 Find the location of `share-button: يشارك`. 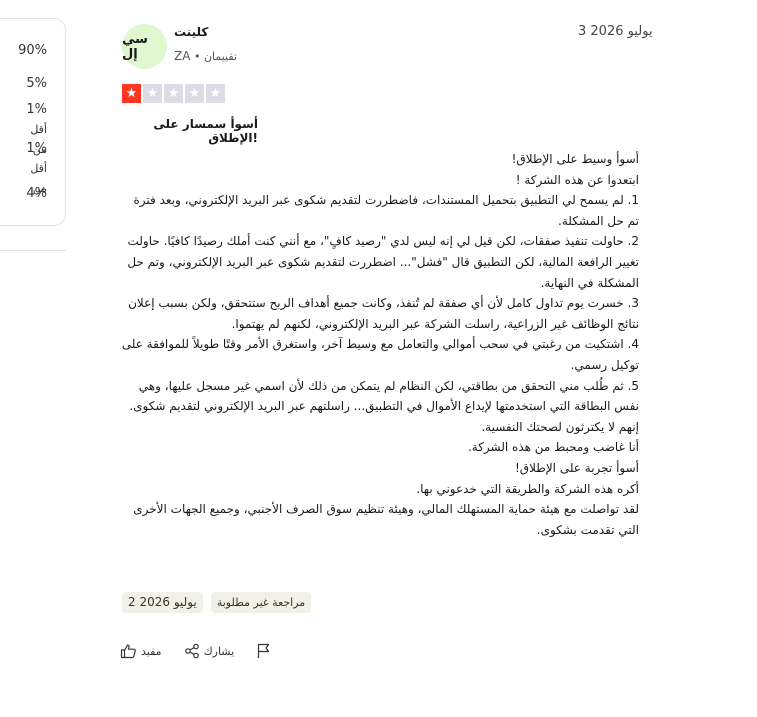

share-button: يشارك is located at coordinates (209, 651).